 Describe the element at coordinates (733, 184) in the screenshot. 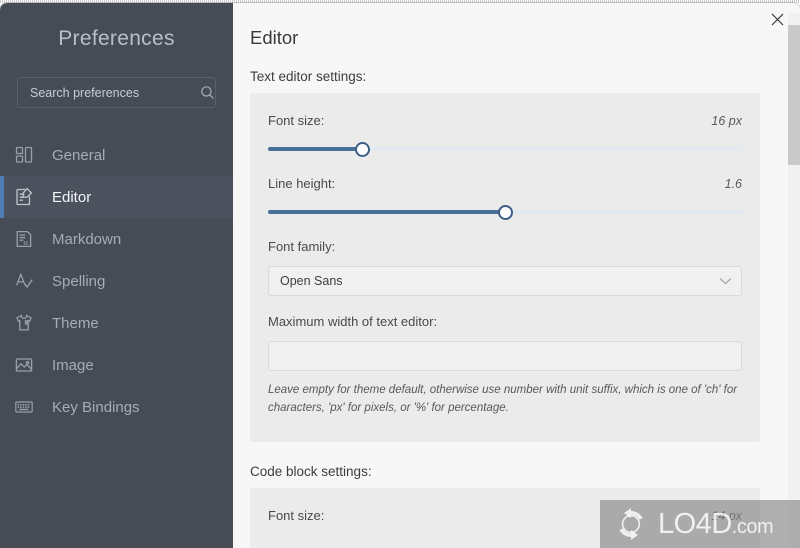

I see `line-height-value: 1.6` at that location.